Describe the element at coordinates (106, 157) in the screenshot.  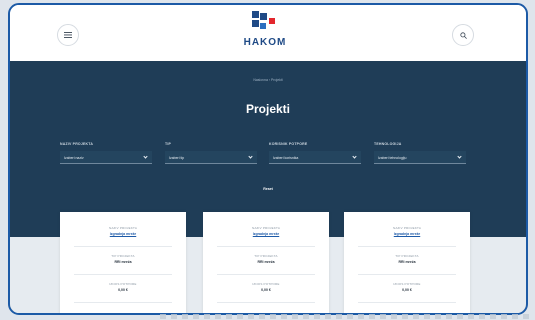
I see `filter-select-project-name: Izaberi naziv` at that location.